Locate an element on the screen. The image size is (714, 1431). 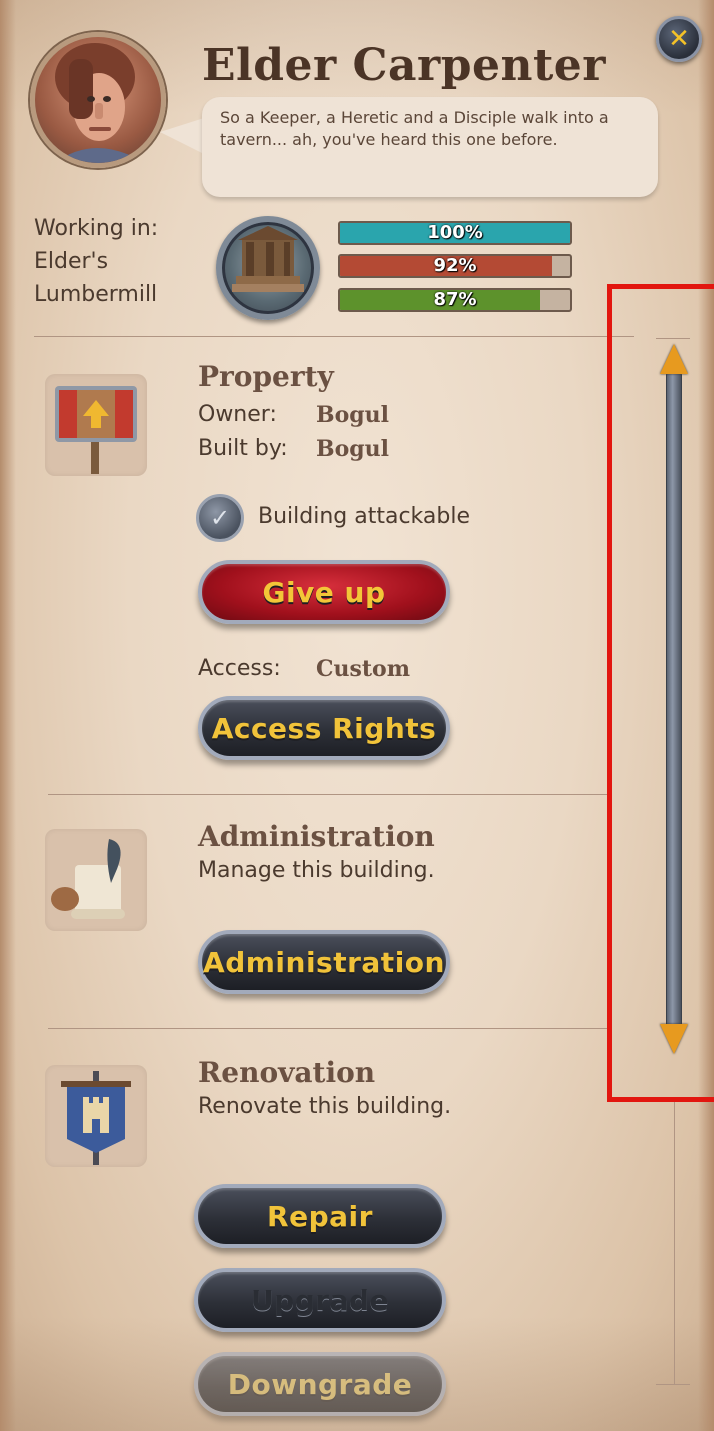
property-title: Property is located at coordinates (266, 376).